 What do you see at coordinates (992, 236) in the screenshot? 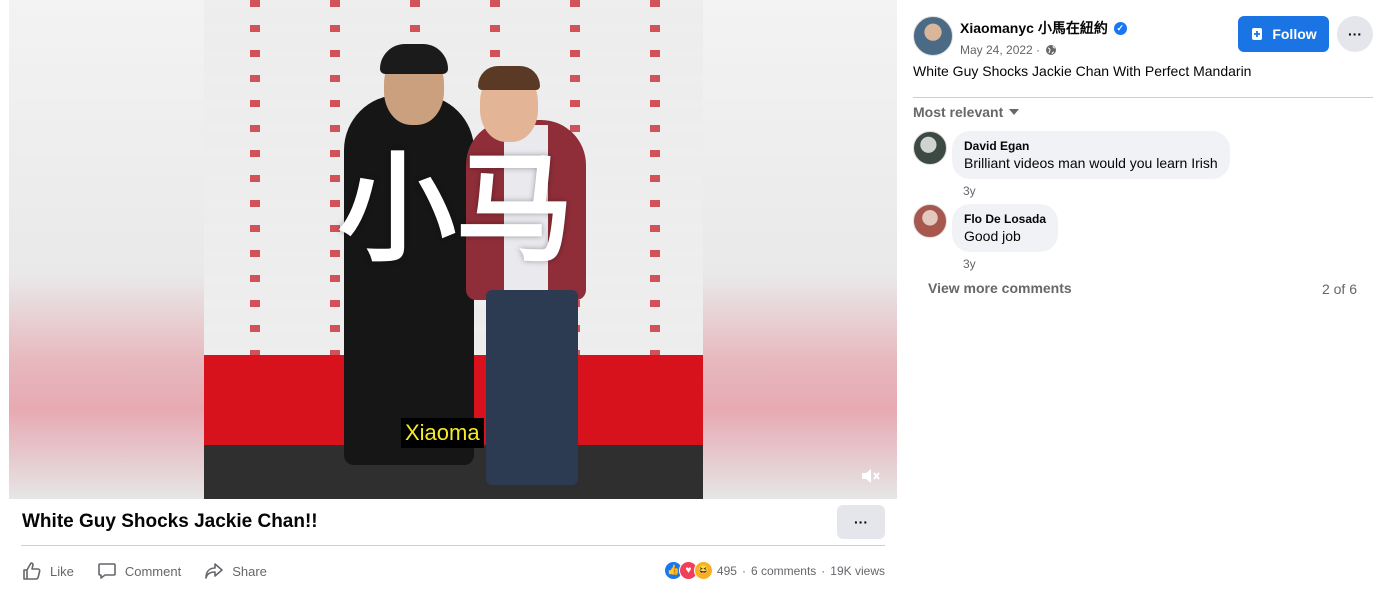
I see `comment-text: Good job` at bounding box center [992, 236].